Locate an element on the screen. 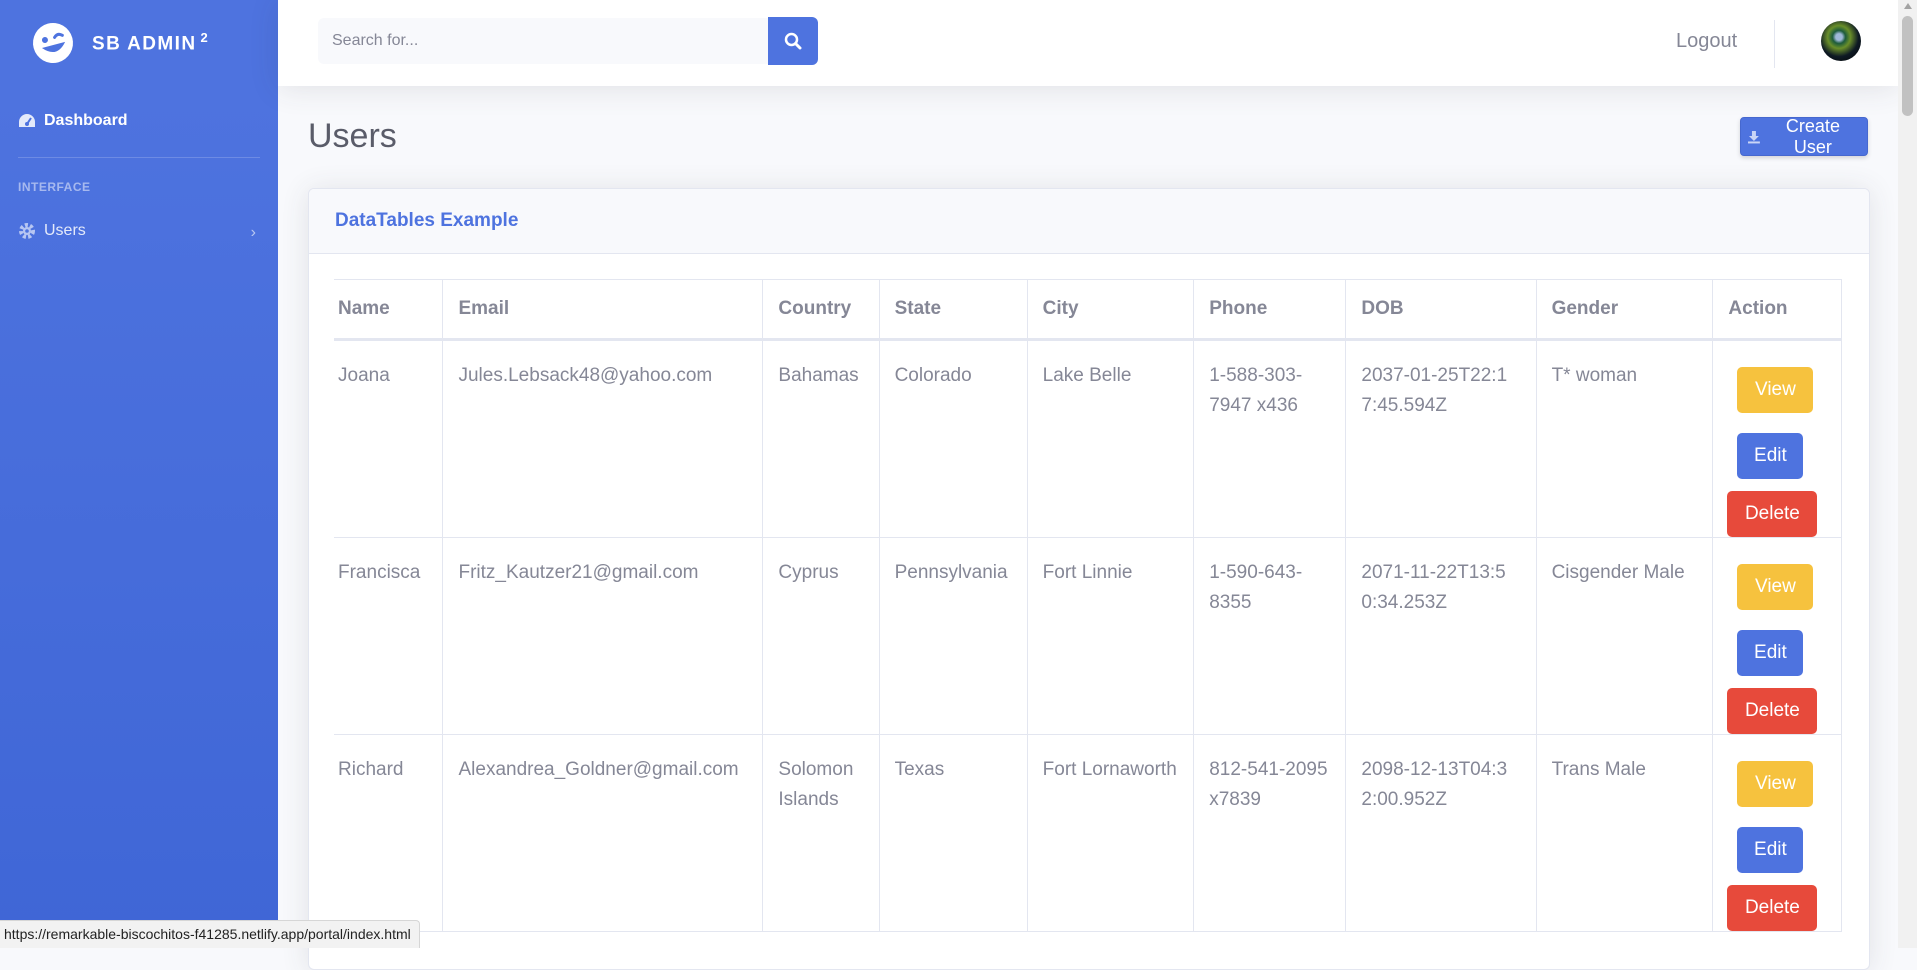 This screenshot has height=970, width=1917. cell-gender: Cisgender Male is located at coordinates (1624, 636).